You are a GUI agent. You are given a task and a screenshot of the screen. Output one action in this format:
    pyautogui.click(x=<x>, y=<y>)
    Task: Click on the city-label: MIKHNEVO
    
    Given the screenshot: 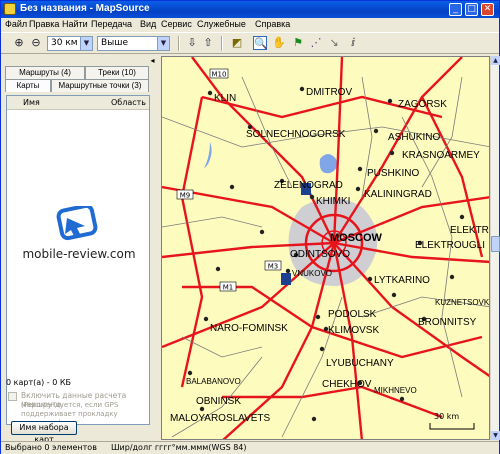 What is the action you would take?
    pyautogui.click(x=395, y=390)
    